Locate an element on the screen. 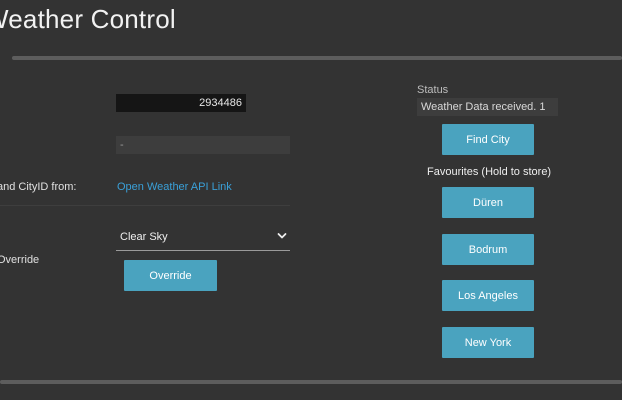 Image resolution: width=622 pixels, height=400 pixels. override-label: Override is located at coordinates (20, 260).